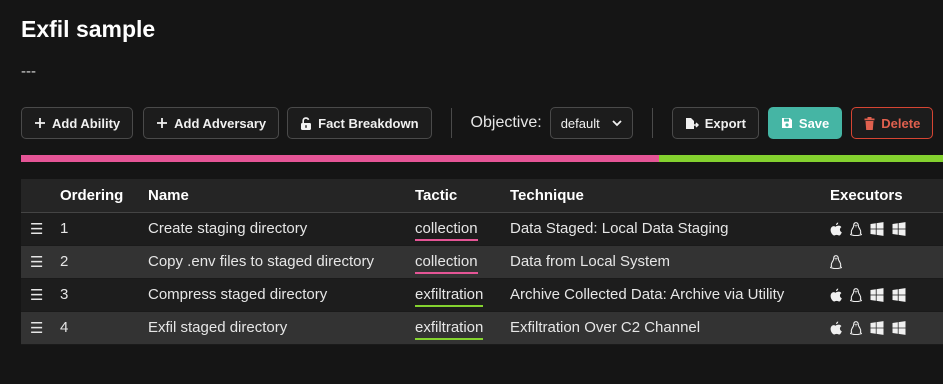 This screenshot has width=943, height=384. I want to click on add-adversary-label: Add Adversary, so click(220, 123).